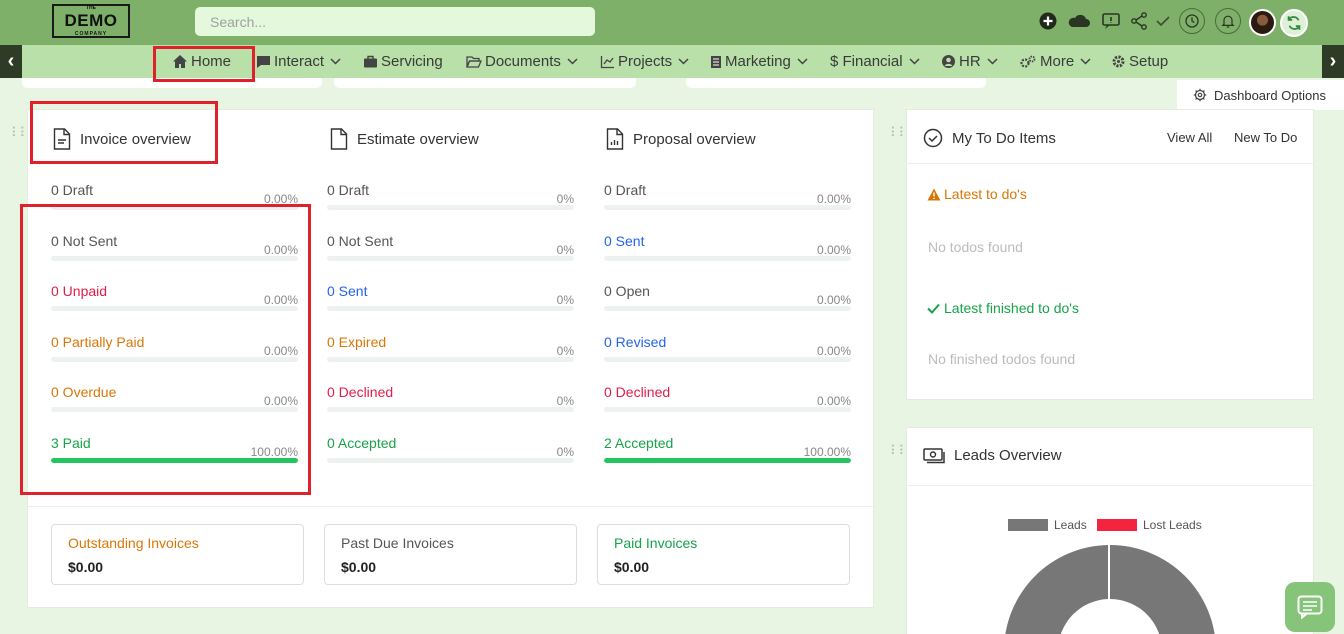 The height and width of the screenshot is (634, 1344). What do you see at coordinates (1172, 525) in the screenshot?
I see `legend-lost-leads: Lost Leads` at bounding box center [1172, 525].